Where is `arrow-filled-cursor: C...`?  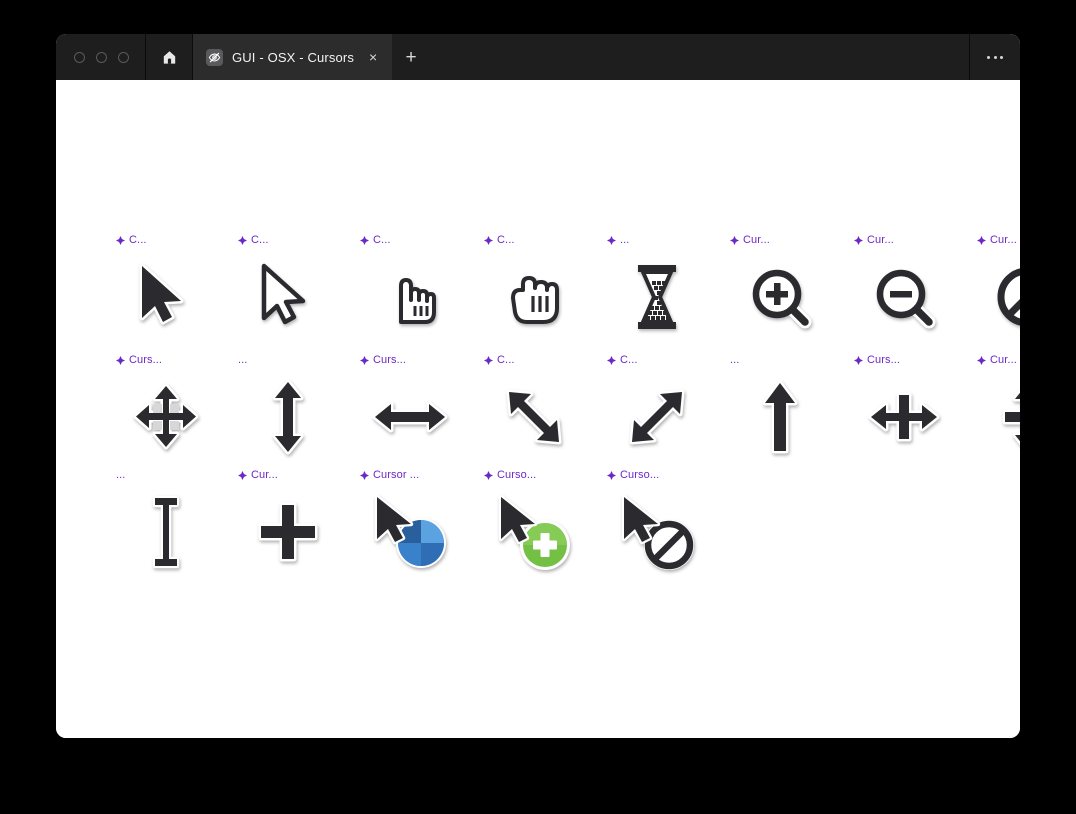
arrow-filled-cursor: C... is located at coordinates (166, 290).